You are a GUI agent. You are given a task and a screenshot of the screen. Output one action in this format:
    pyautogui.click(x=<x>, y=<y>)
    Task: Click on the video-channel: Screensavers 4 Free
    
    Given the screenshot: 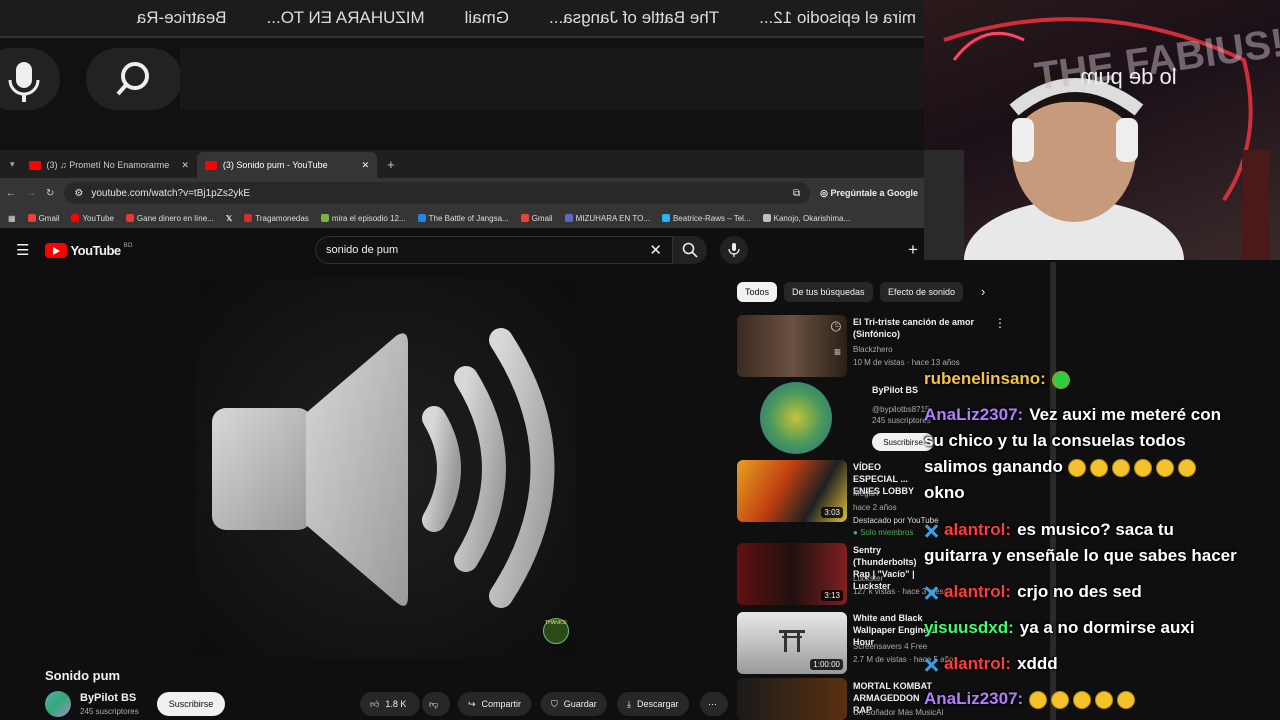 What is the action you would take?
    pyautogui.click(x=890, y=646)
    